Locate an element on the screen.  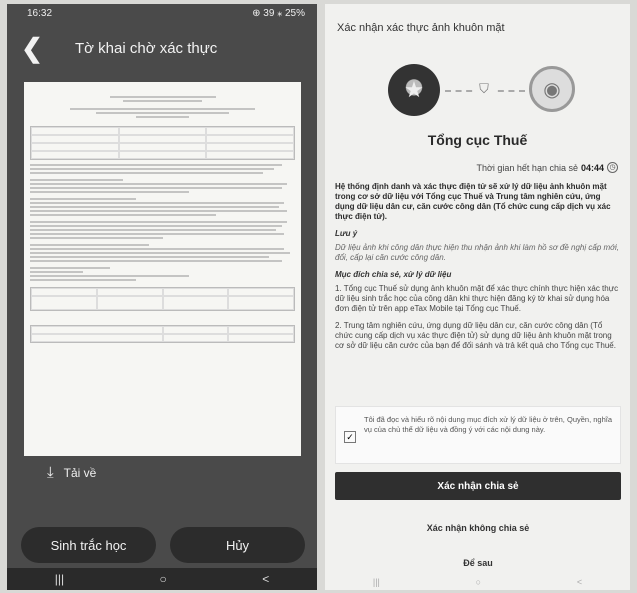
logos-row: ★ ⛉ ◉ is located at coordinates (477, 91).